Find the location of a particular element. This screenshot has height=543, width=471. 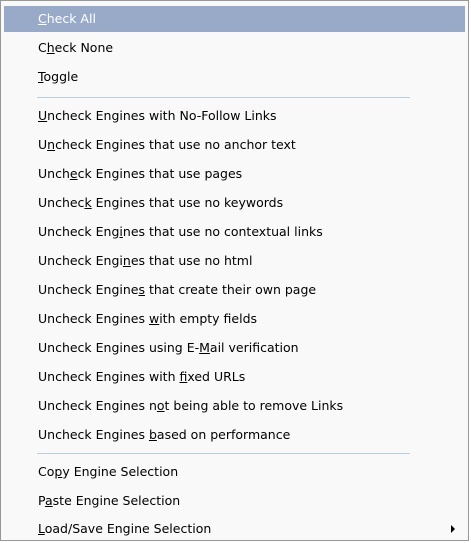

menu-item-label-pre: Unch is located at coordinates (54, 173).